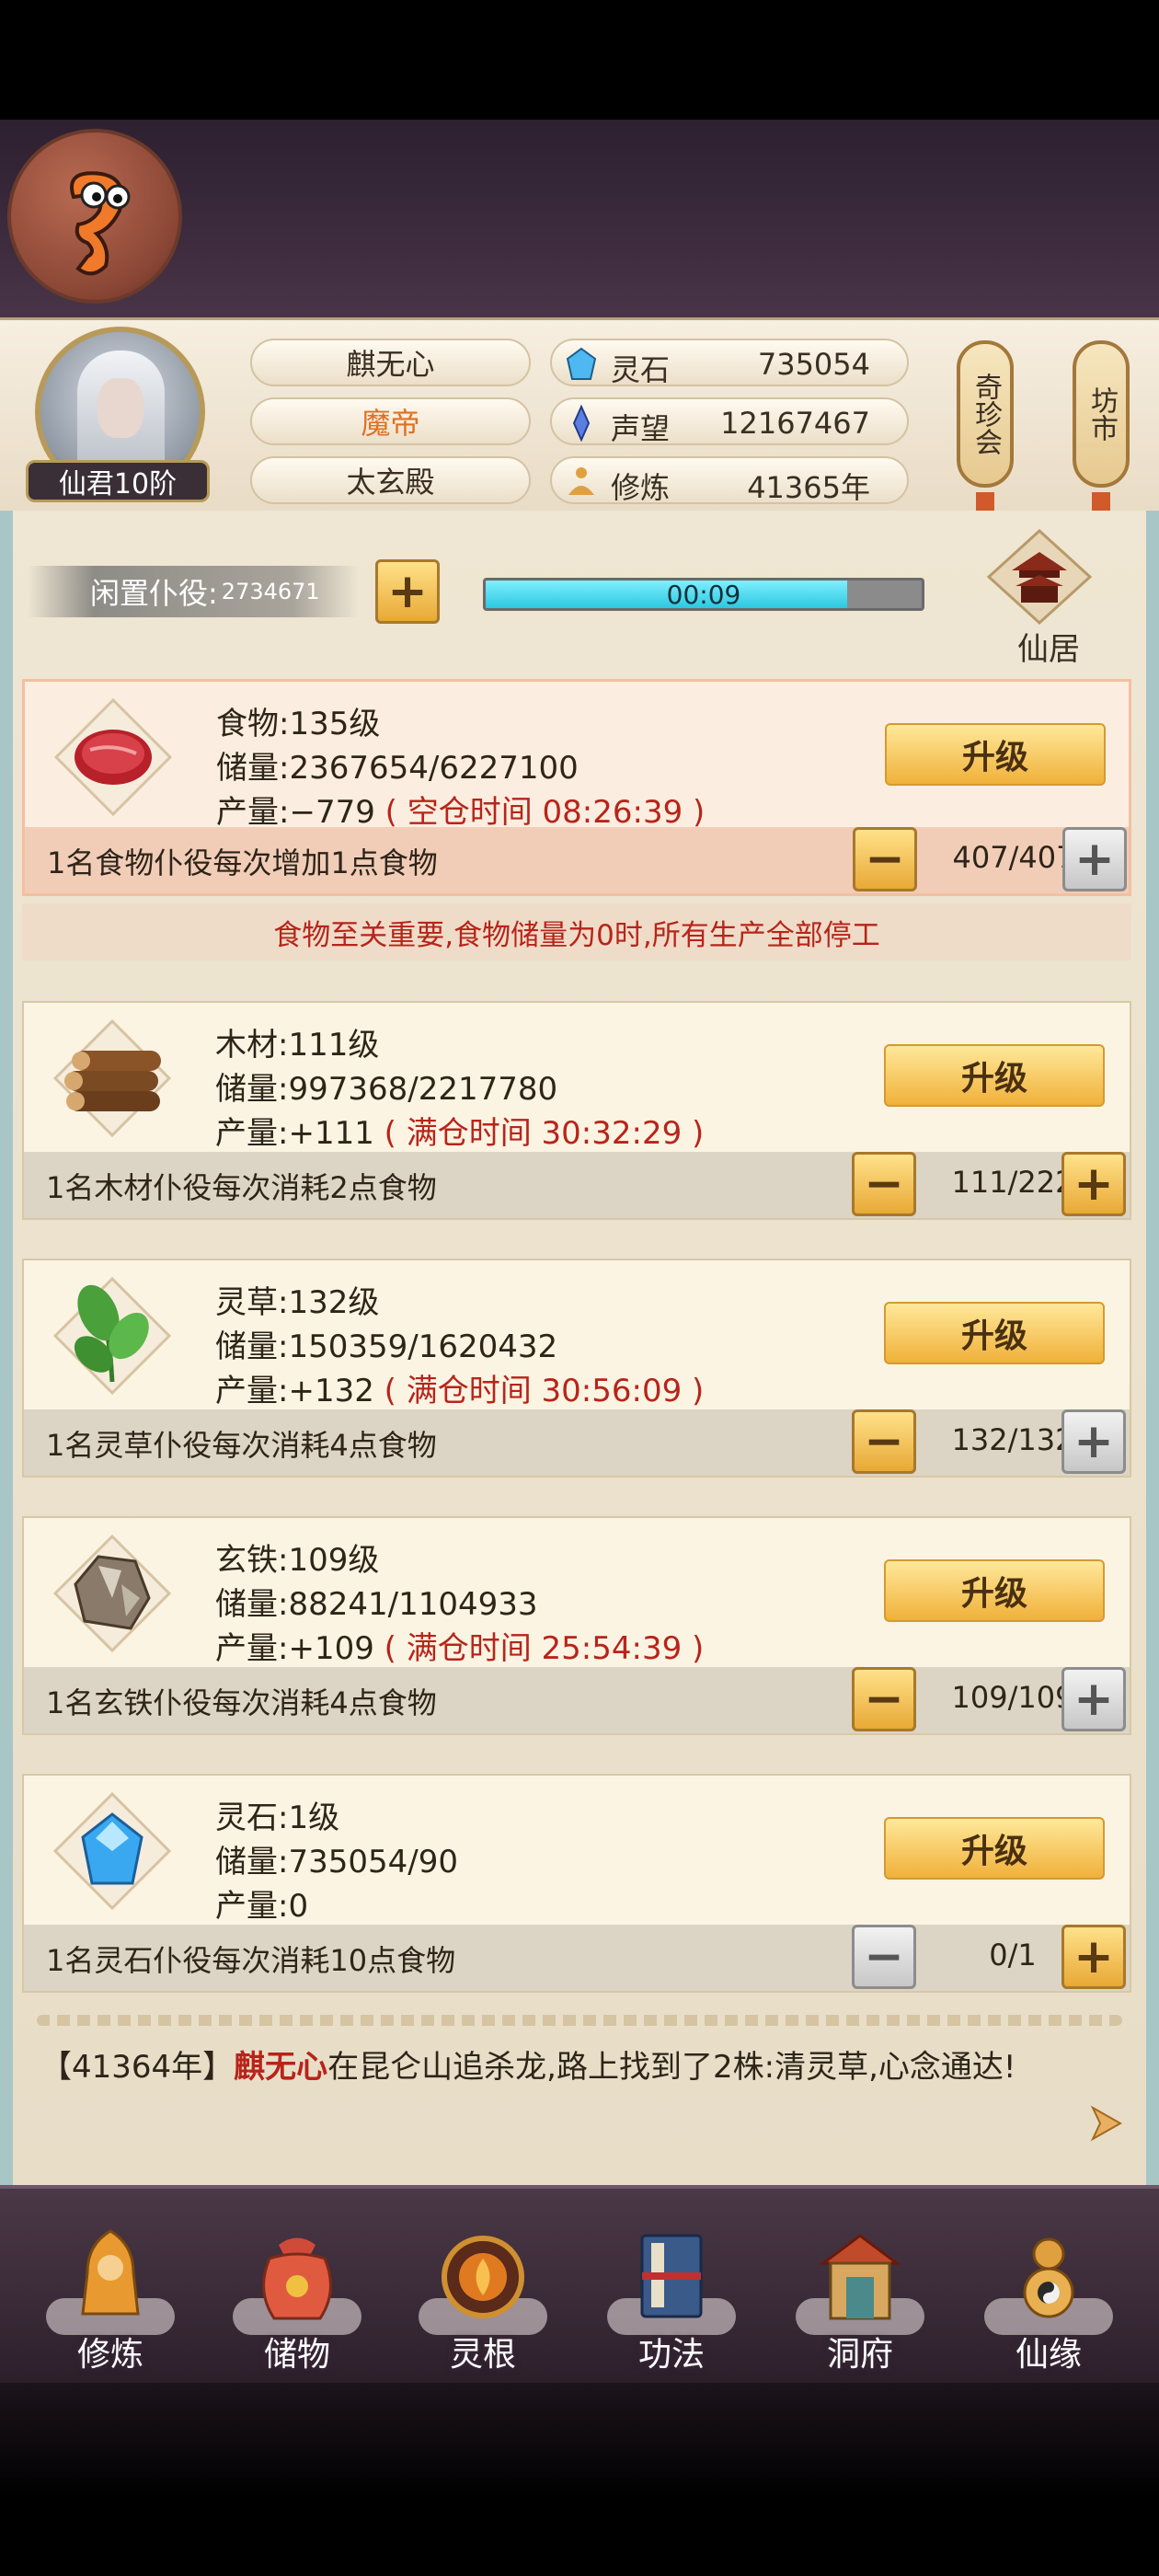 The height and width of the screenshot is (2576, 1159). I want to click on nav-item-spirit-root: 灵根, so click(483, 2300).